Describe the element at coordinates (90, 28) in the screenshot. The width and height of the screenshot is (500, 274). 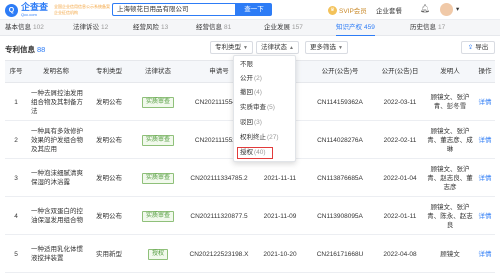
I see `tab-legal: 法律诉讼 12` at that location.